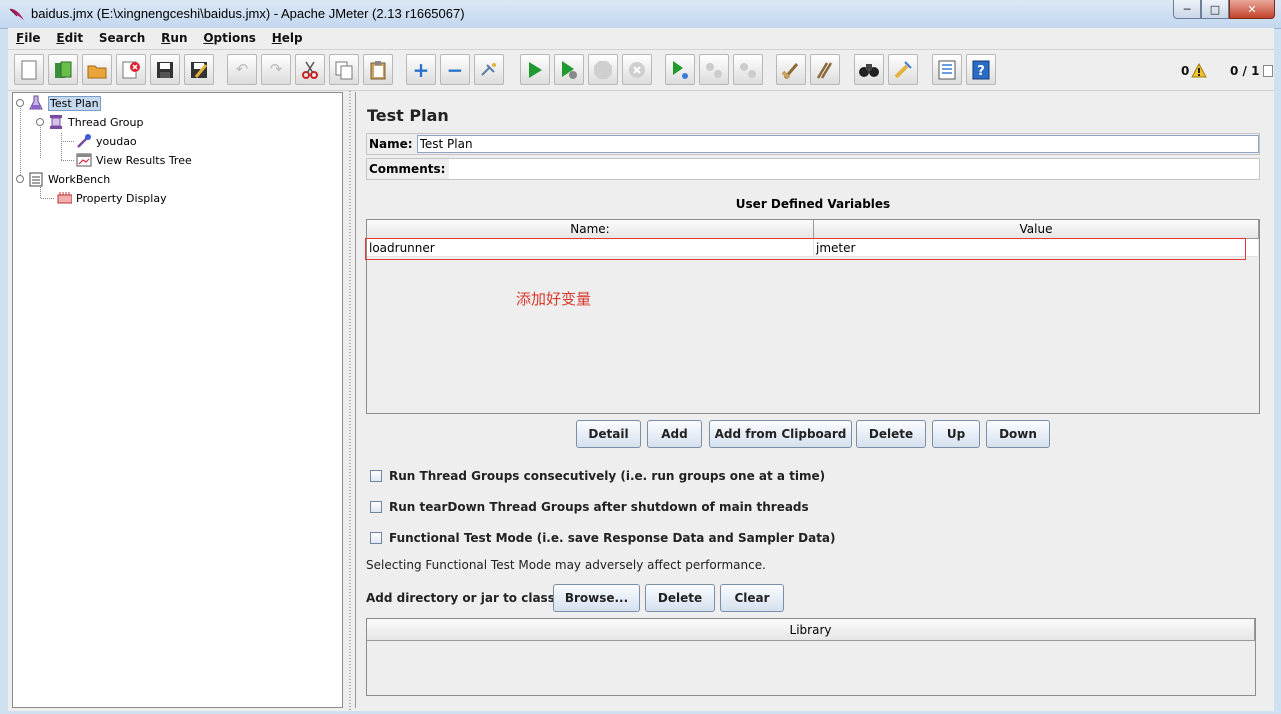  I want to click on comments-input, so click(854, 169).